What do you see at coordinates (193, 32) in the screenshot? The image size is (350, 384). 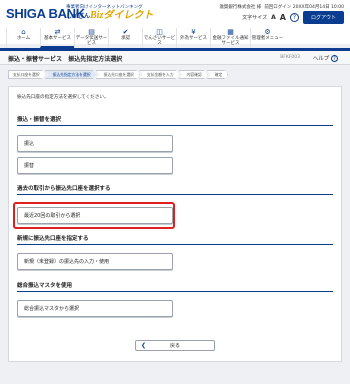 I see `fx-icon: ¥` at bounding box center [193, 32].